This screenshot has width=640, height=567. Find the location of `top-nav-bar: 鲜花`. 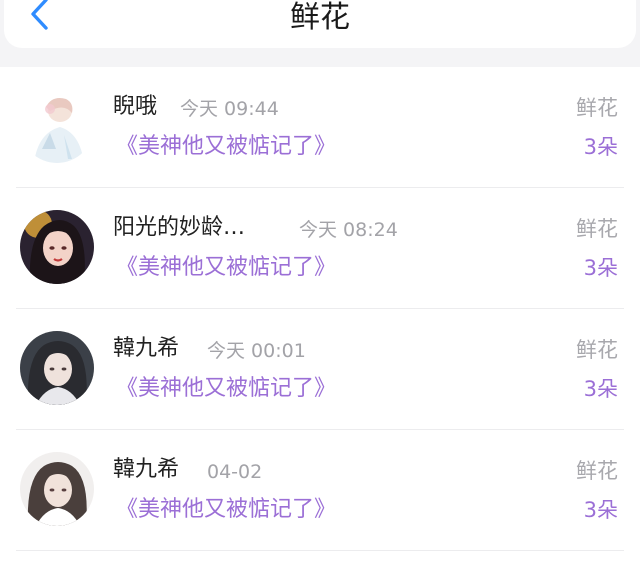

top-nav-bar: 鲜花 is located at coordinates (320, 24).